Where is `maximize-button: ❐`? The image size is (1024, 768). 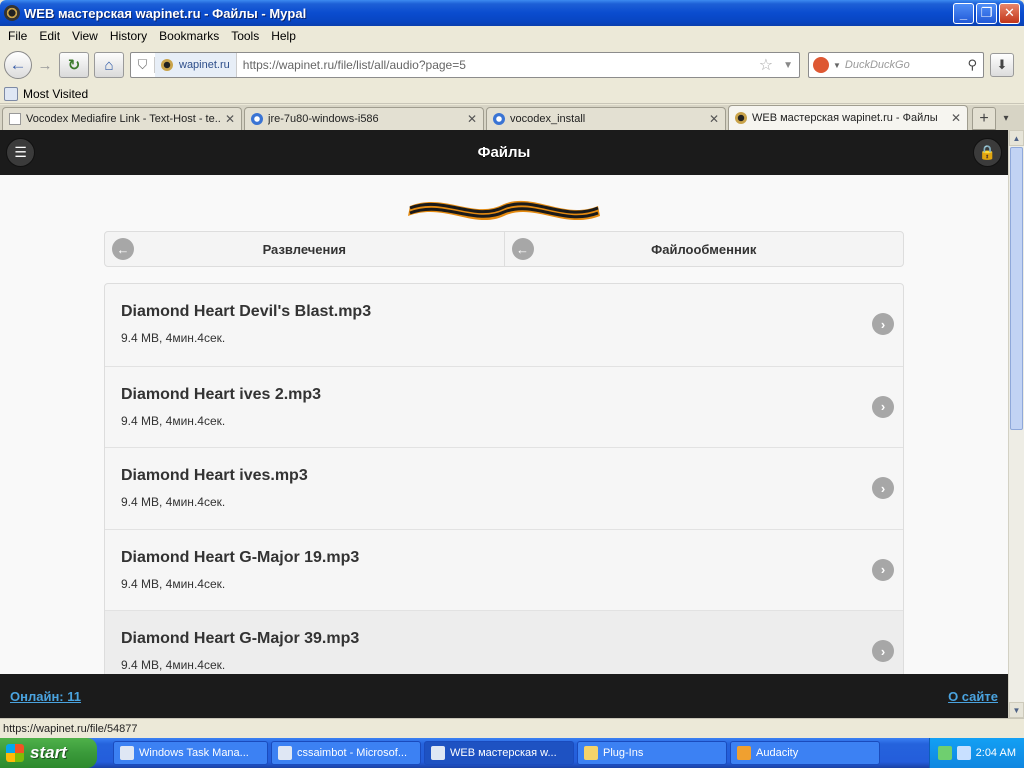
maximize-button: ❐ is located at coordinates (986, 13).